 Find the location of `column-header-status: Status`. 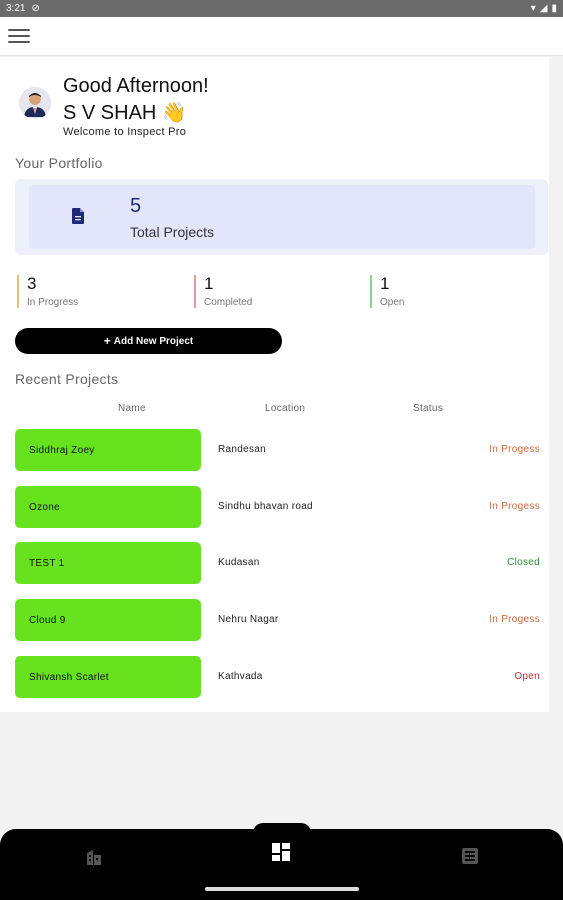

column-header-status: Status is located at coordinates (428, 408).